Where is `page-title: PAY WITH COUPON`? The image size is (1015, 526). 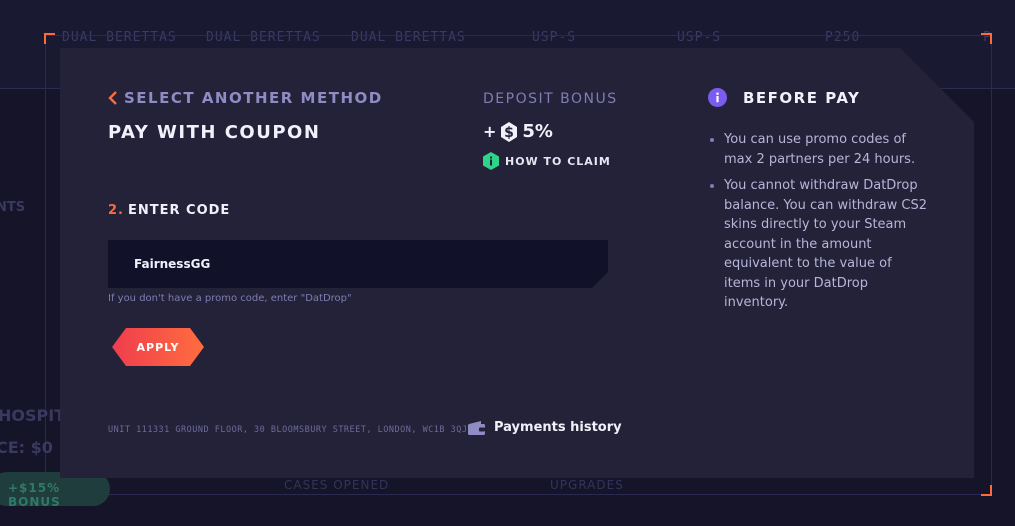
page-title: PAY WITH COUPON is located at coordinates (214, 132).